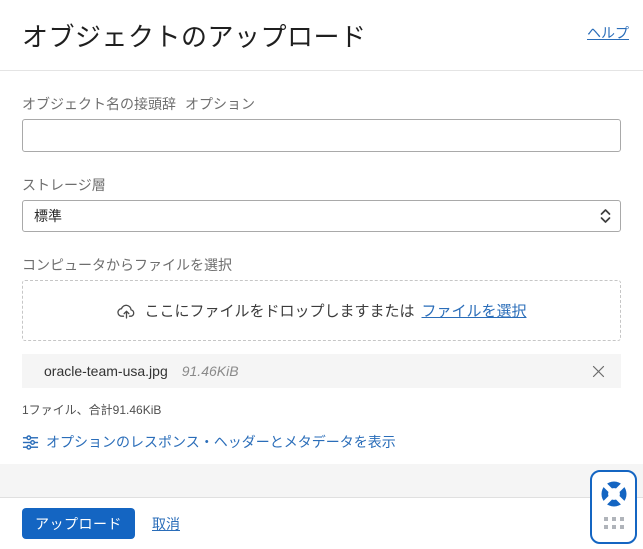  Describe the element at coordinates (78, 523) in the screenshot. I see `upload-button: アップロード` at that location.